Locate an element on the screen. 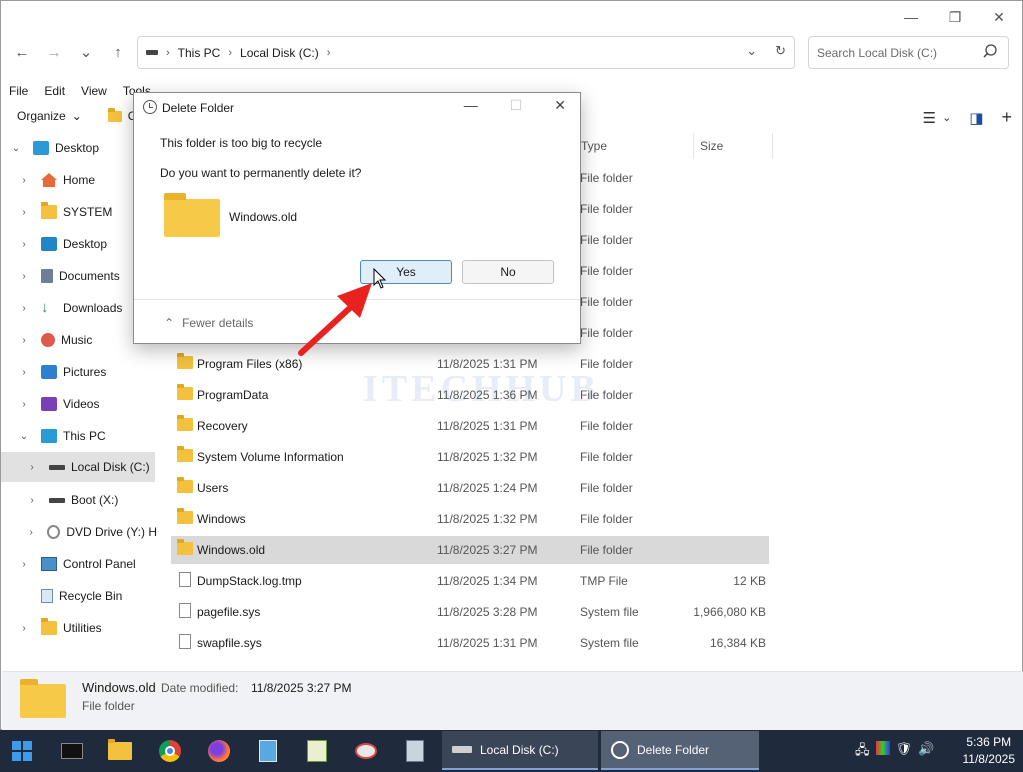  chrome-taskbar-icon is located at coordinates (170, 751).